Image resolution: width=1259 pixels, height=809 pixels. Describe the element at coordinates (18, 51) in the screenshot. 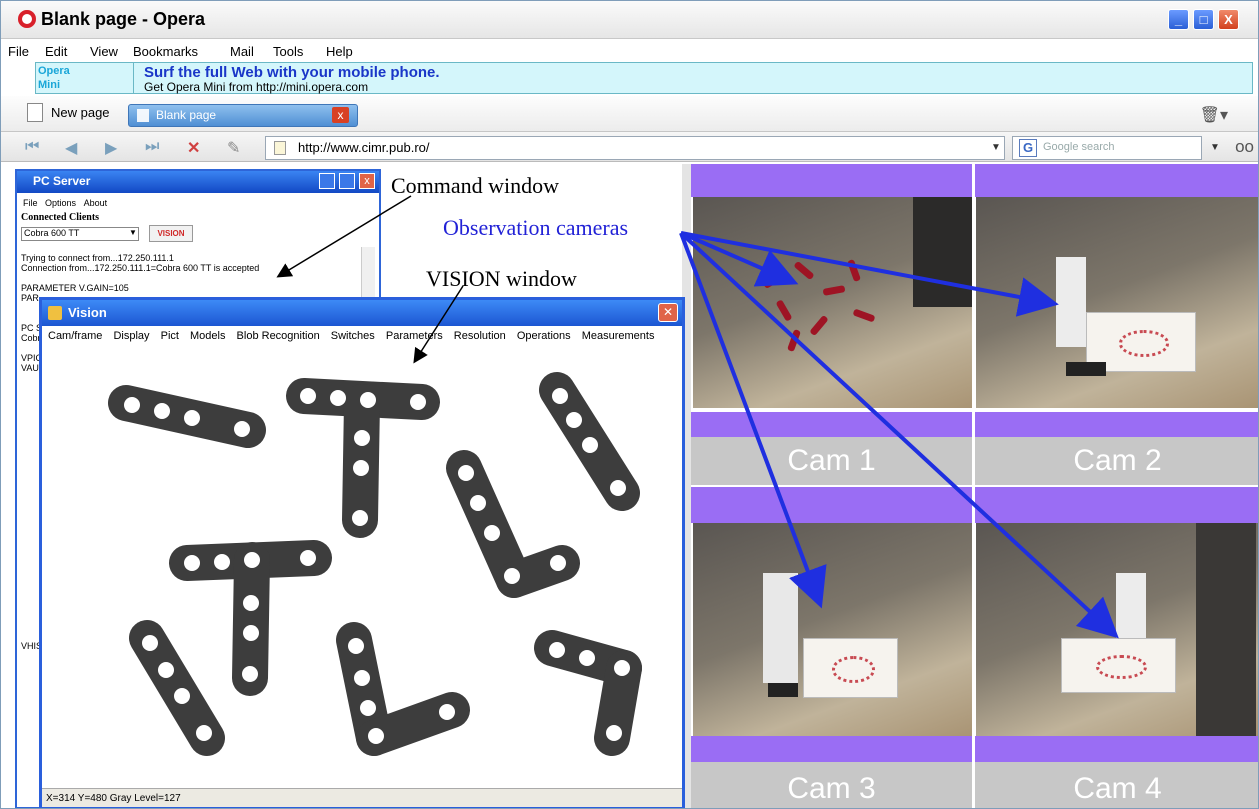

I see `menu-file: File` at that location.